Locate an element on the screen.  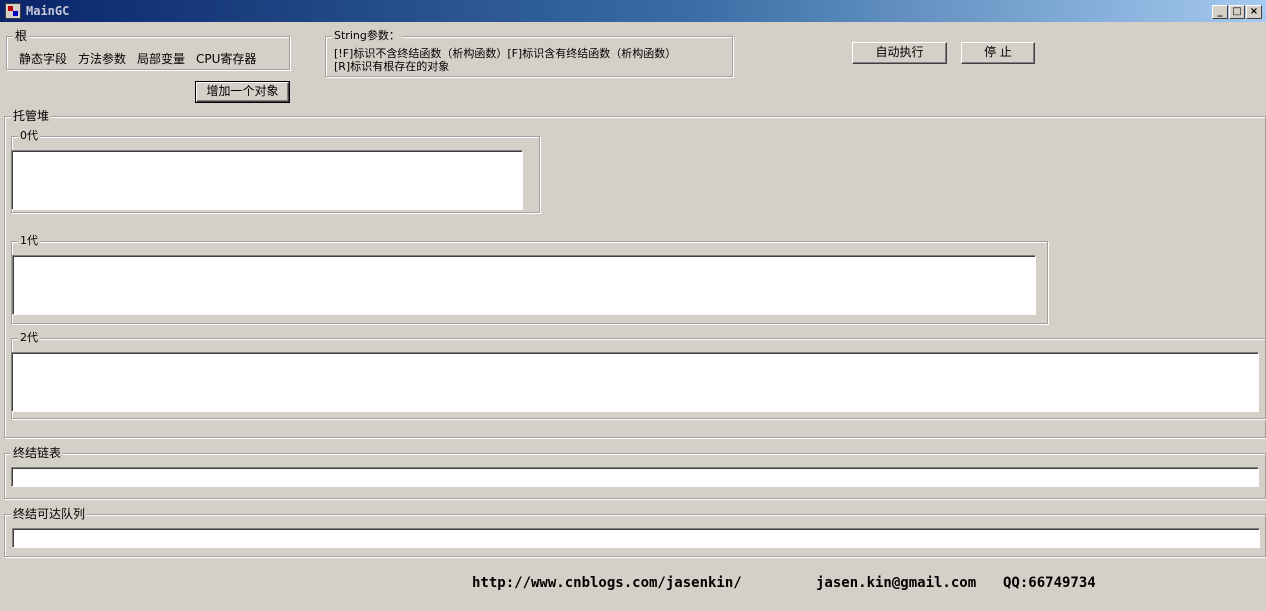
freachable-queue-title: 终结可达队列 is located at coordinates (49, 514).